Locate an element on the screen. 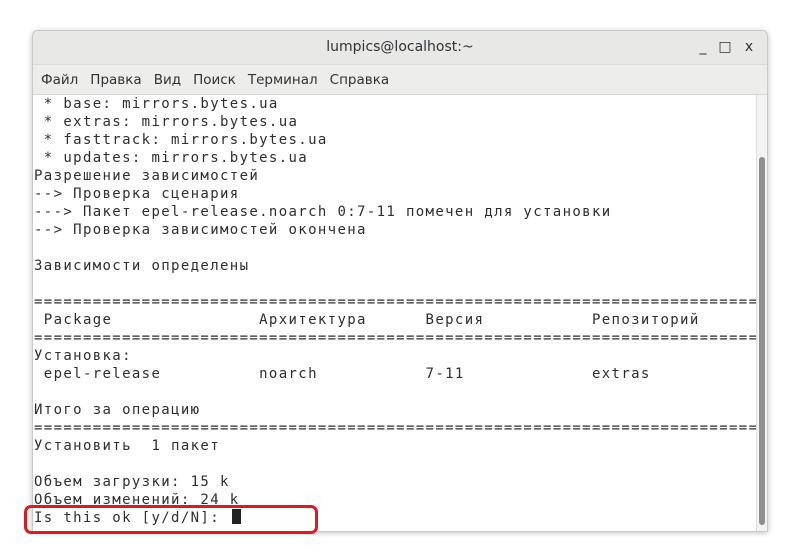  maximize-button: □ is located at coordinates (725, 47).